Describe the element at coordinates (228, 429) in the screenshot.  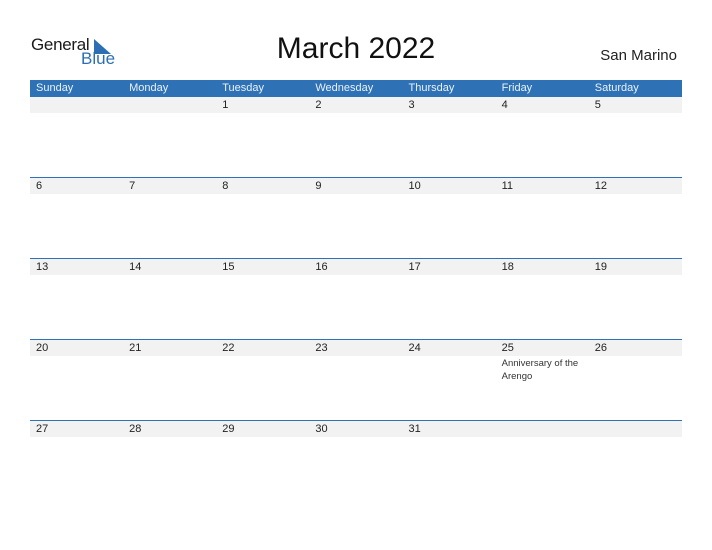
I see `day-number: 29` at that location.